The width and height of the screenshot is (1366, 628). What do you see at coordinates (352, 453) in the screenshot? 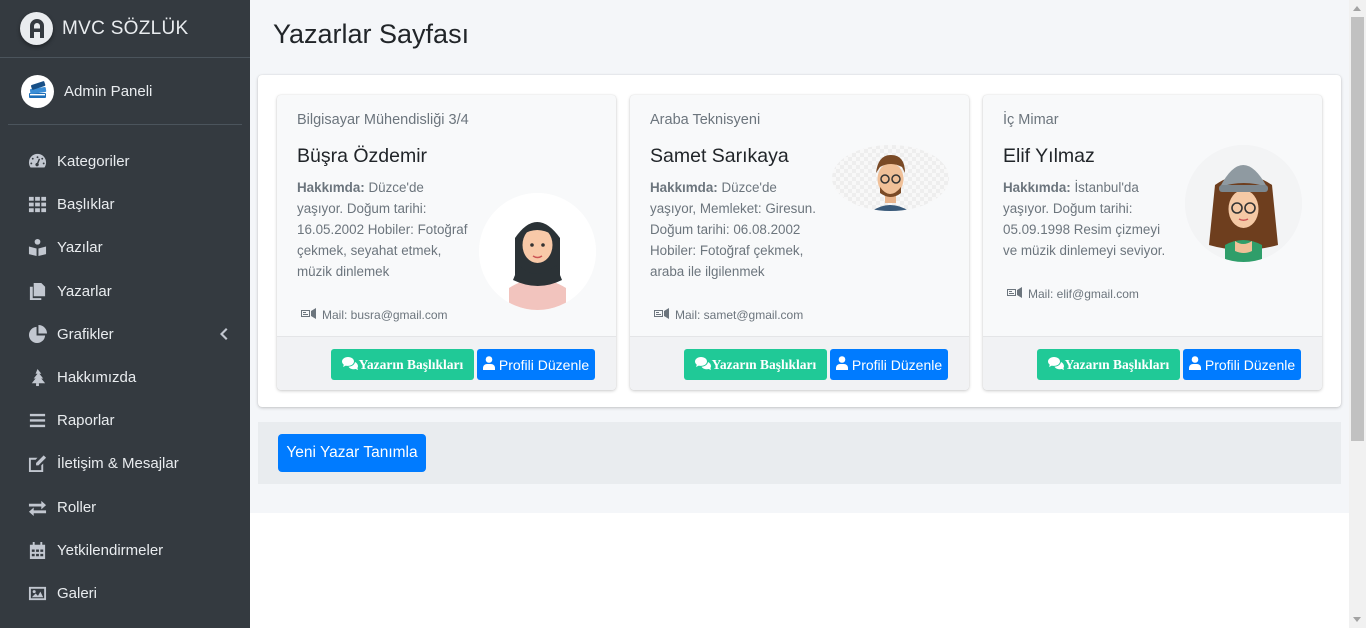
I see `new-author-button: Yeni Yazar Tanımla` at bounding box center [352, 453].